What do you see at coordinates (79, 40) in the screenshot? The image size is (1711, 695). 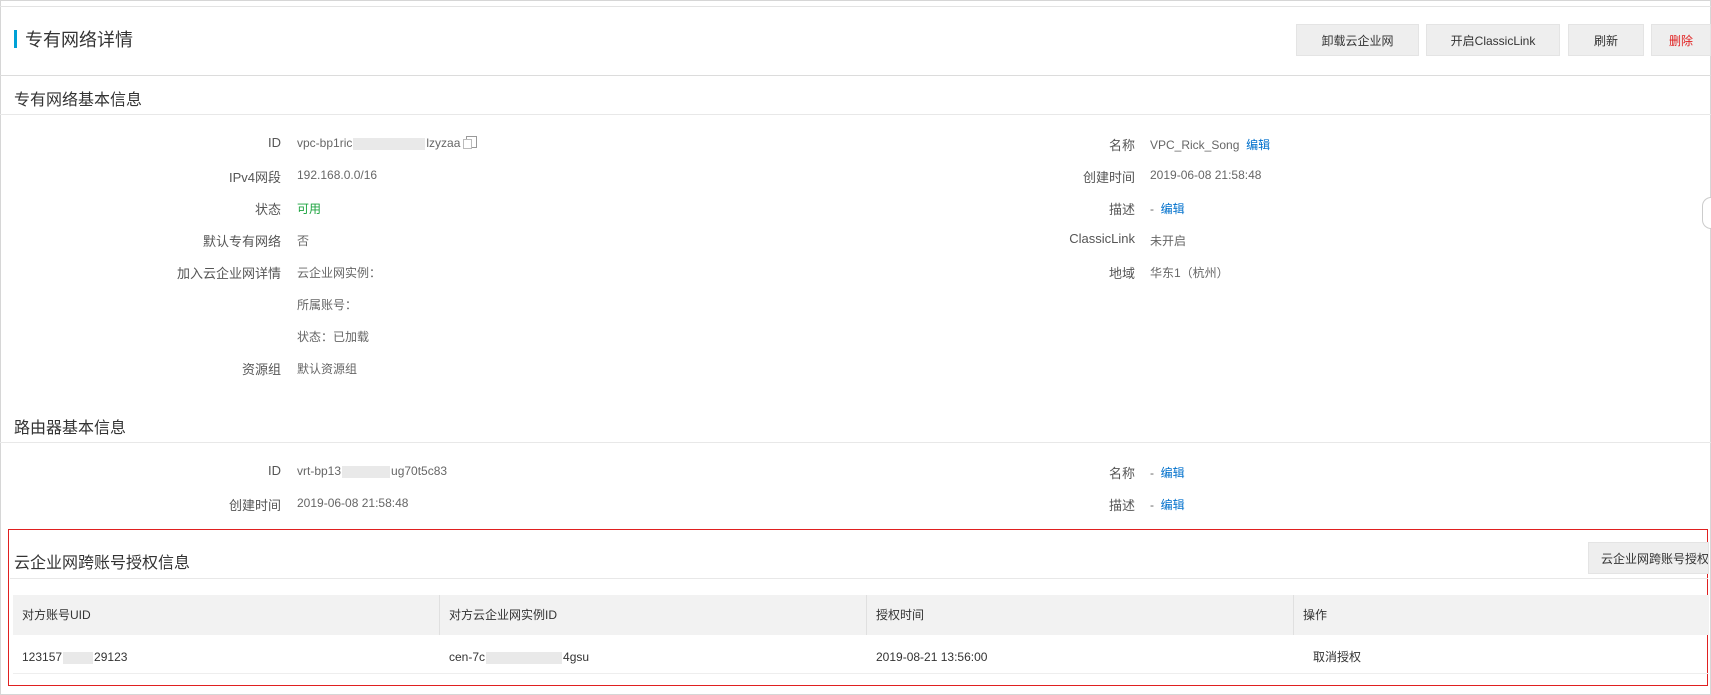 I see `page-title: 专有网络详情` at bounding box center [79, 40].